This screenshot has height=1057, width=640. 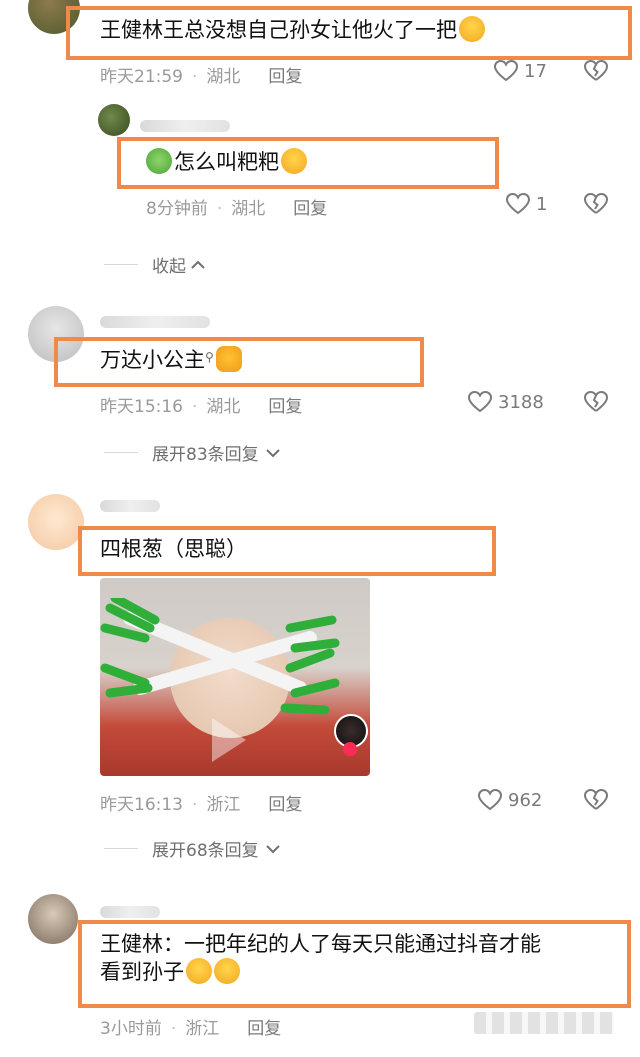 I want to click on collapse-replies-button: 收起, so click(x=155, y=264).